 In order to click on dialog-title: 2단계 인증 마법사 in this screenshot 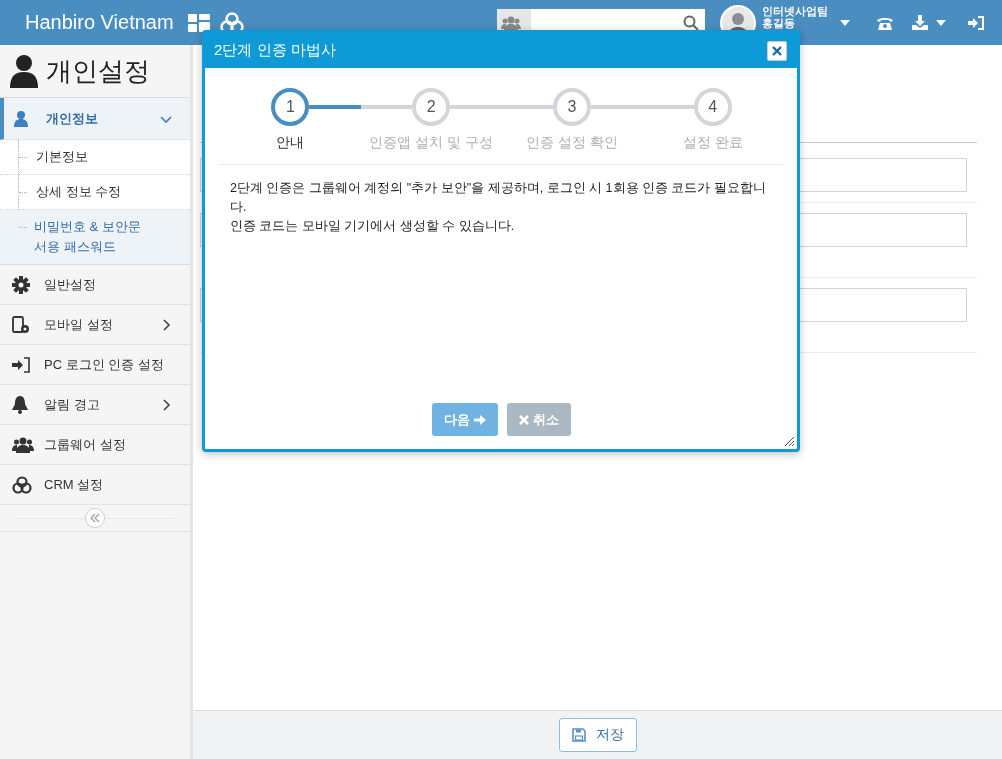, I will do `click(275, 50)`.